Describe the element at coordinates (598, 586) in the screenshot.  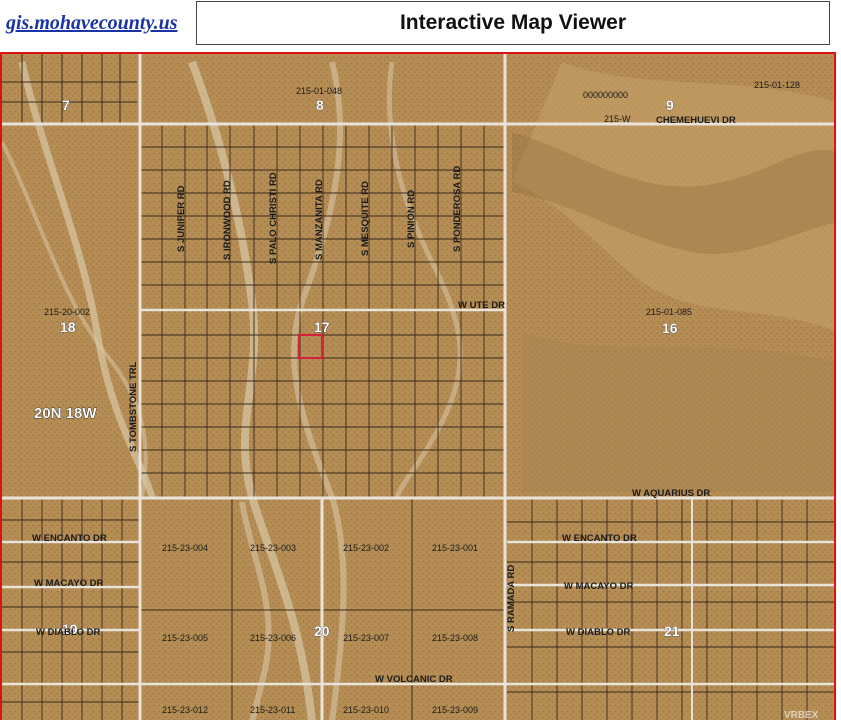
I see `road-label-macayo-right: W MACAYO DR` at that location.